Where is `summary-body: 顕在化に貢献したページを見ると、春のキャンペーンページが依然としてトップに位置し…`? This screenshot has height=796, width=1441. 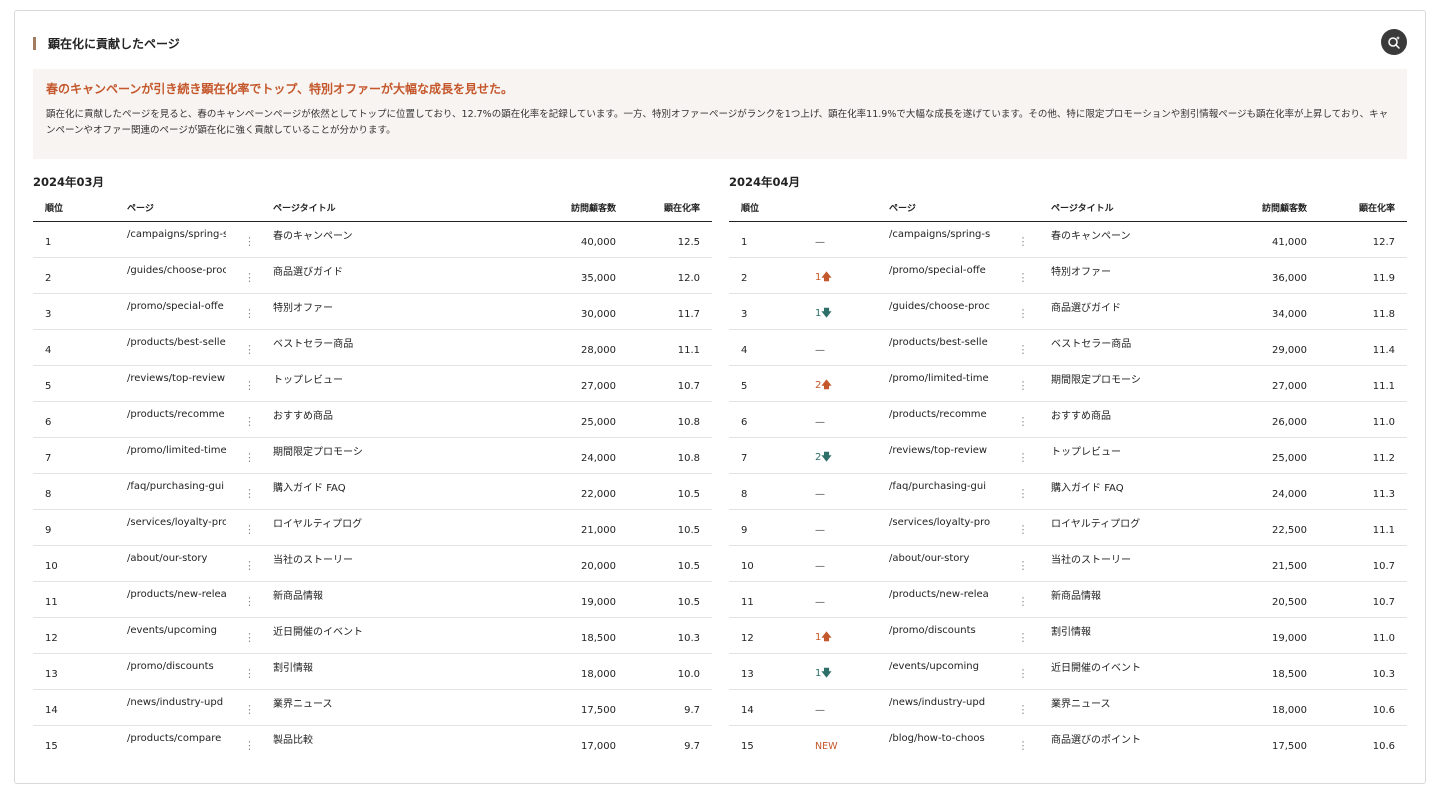 summary-body: 顕在化に貢献したページを見ると、春のキャンペーンページが依然としてトップに位置し… is located at coordinates (717, 122).